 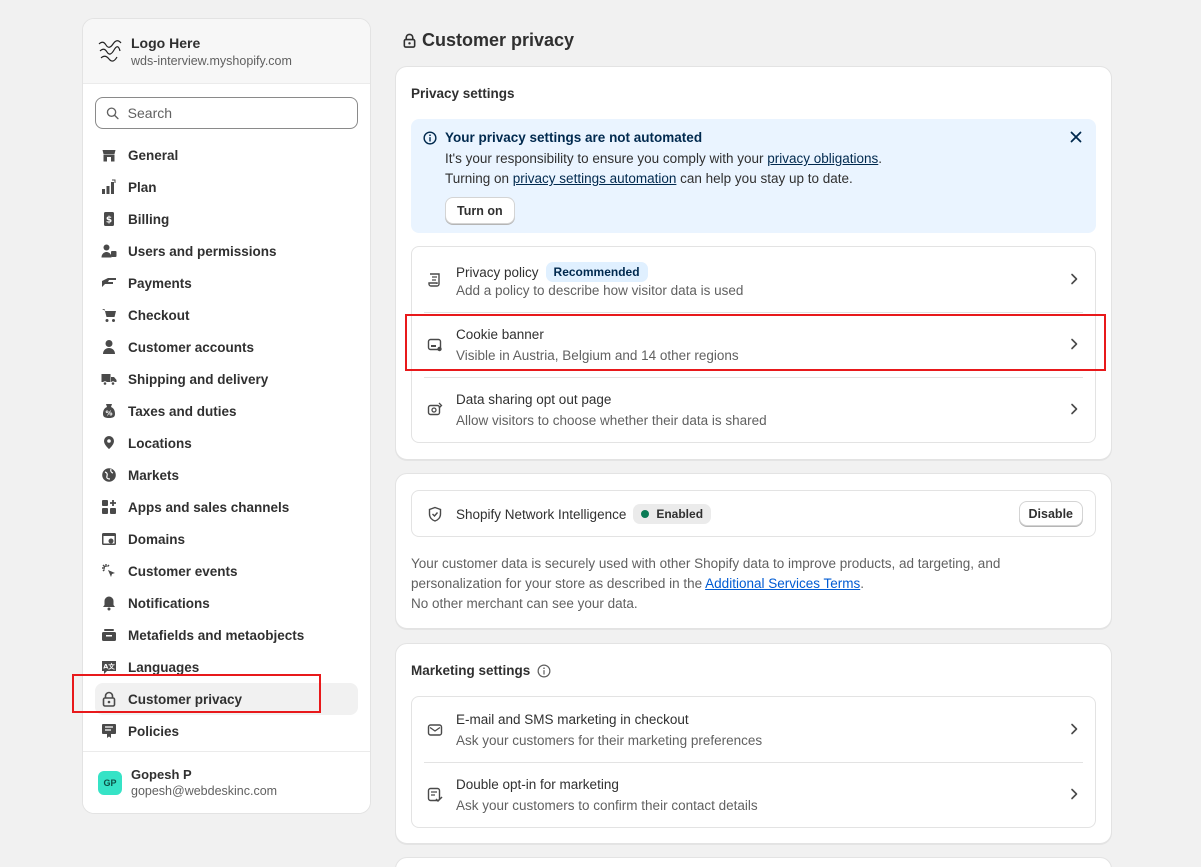 What do you see at coordinates (109, 187) in the screenshot?
I see `plan-icon` at bounding box center [109, 187].